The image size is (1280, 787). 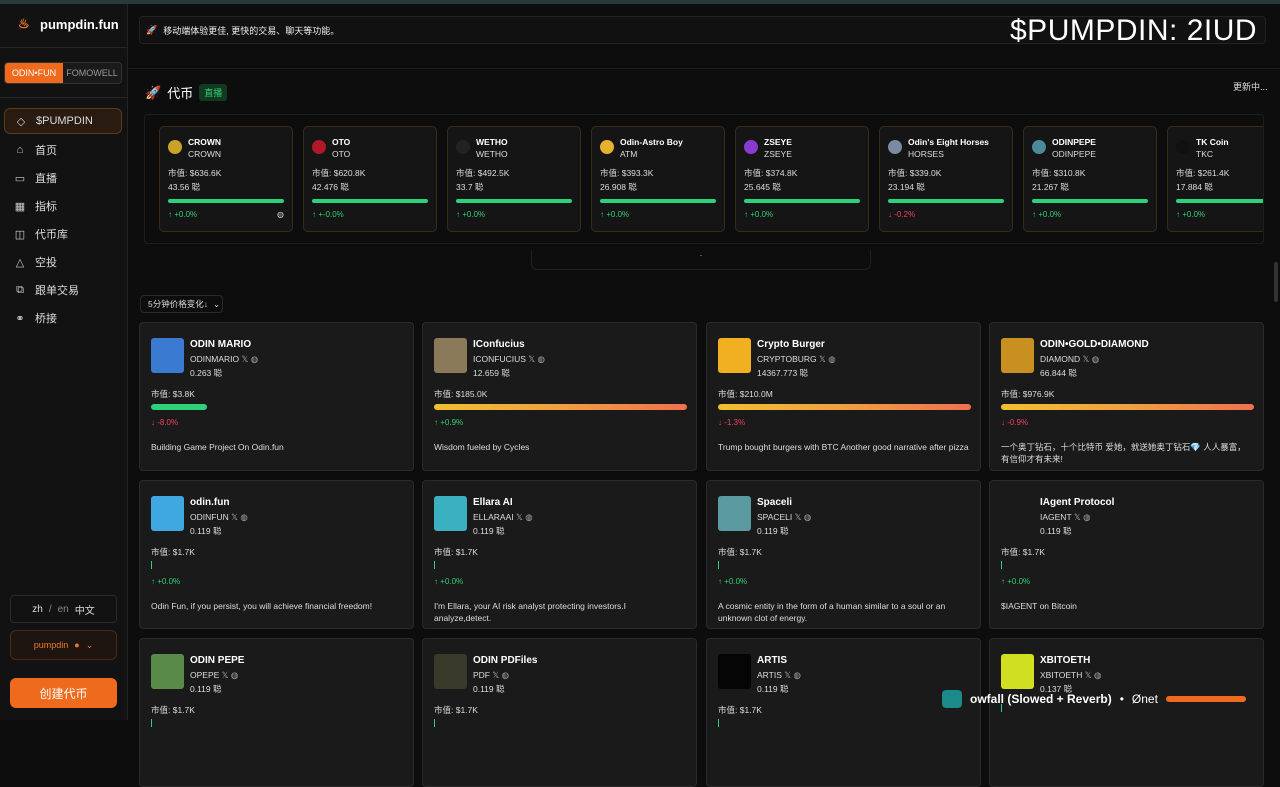 What do you see at coordinates (63, 318) in the screenshot?
I see `sidebar-item-7: ⚭ 桥接` at bounding box center [63, 318].